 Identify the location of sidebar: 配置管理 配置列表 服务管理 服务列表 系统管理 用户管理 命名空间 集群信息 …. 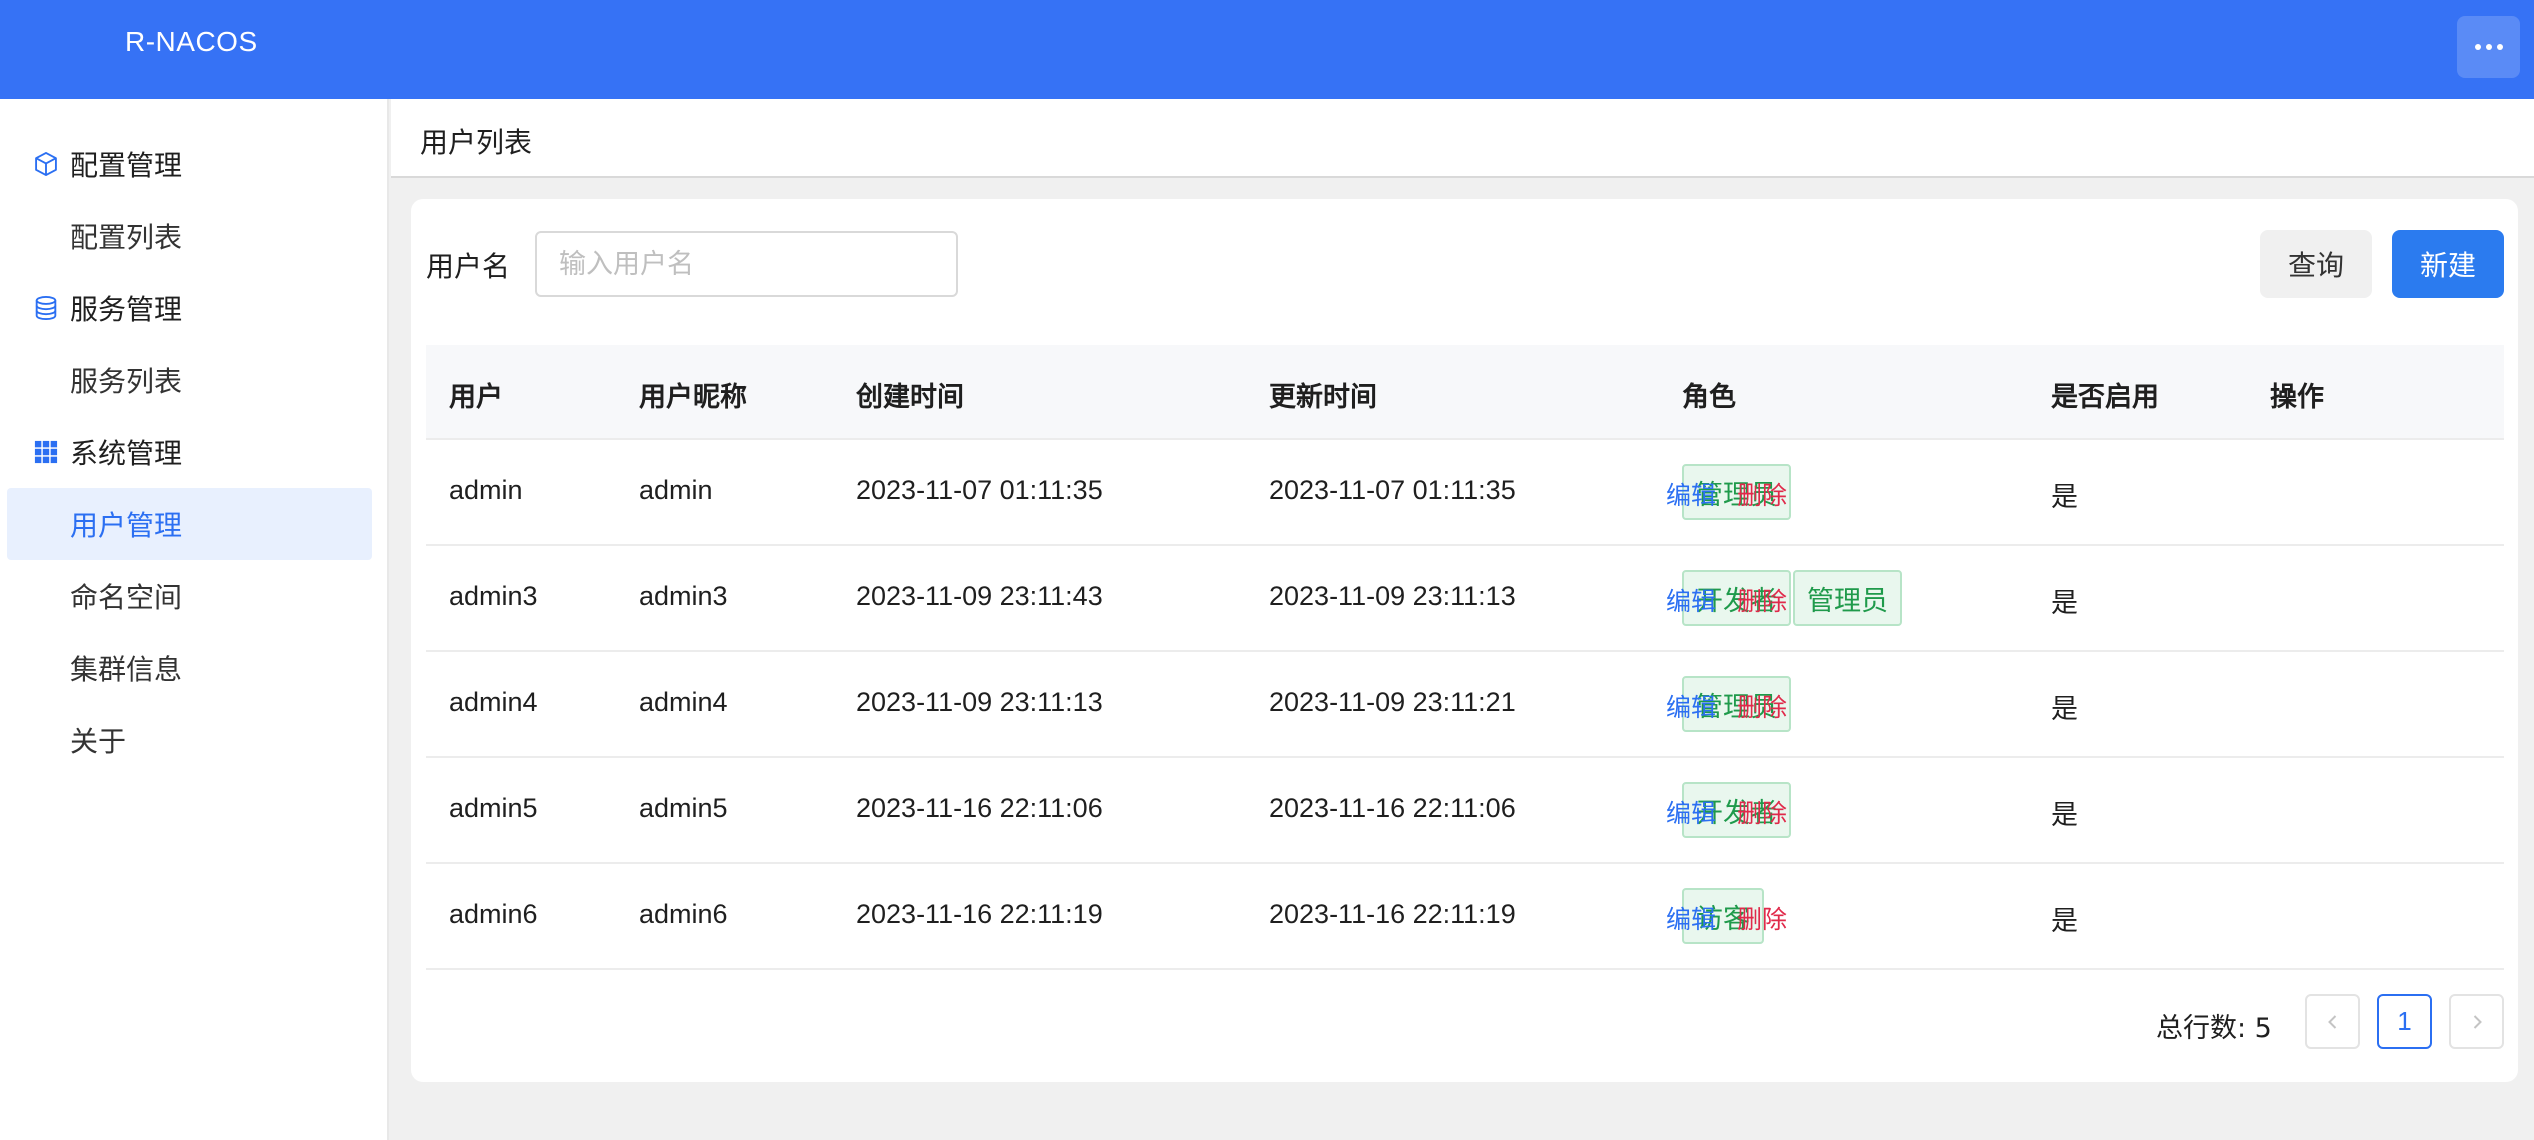
(194, 619).